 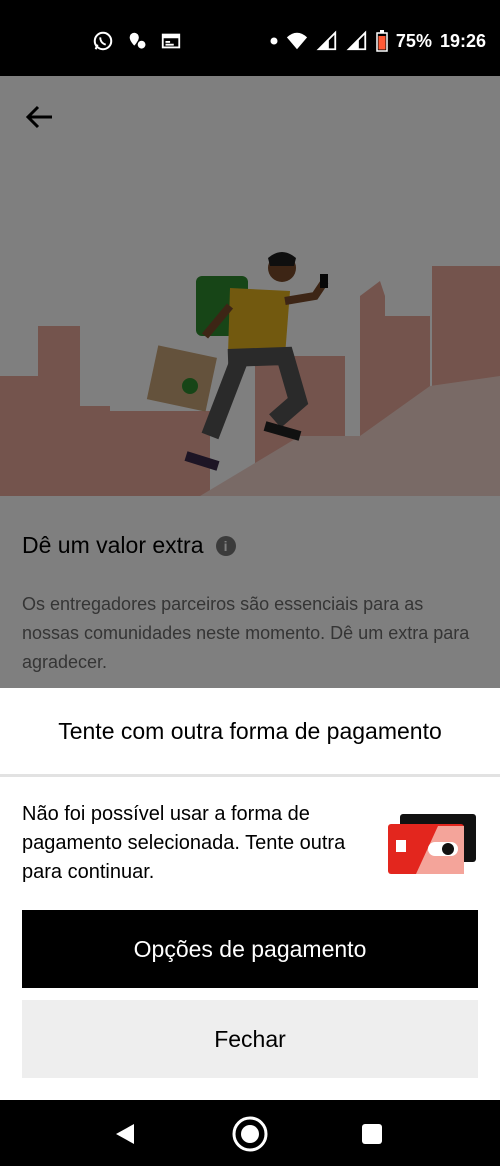 I want to click on clock: 19:26, so click(x=462, y=40).